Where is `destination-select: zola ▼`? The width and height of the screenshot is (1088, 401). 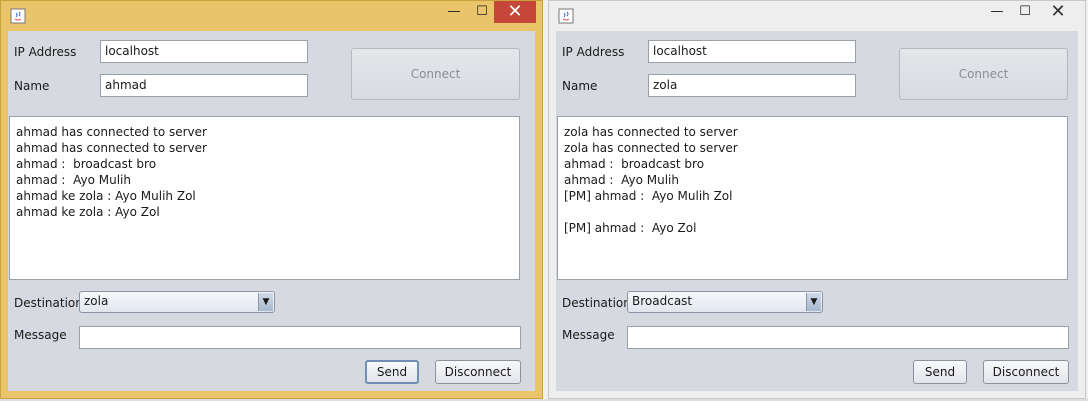
destination-select: zola ▼ is located at coordinates (177, 302).